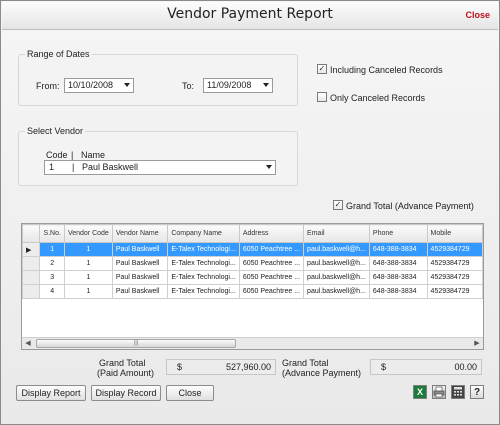  Describe the element at coordinates (426, 367) in the screenshot. I see `advance-total-field: $ 00.00` at that location.